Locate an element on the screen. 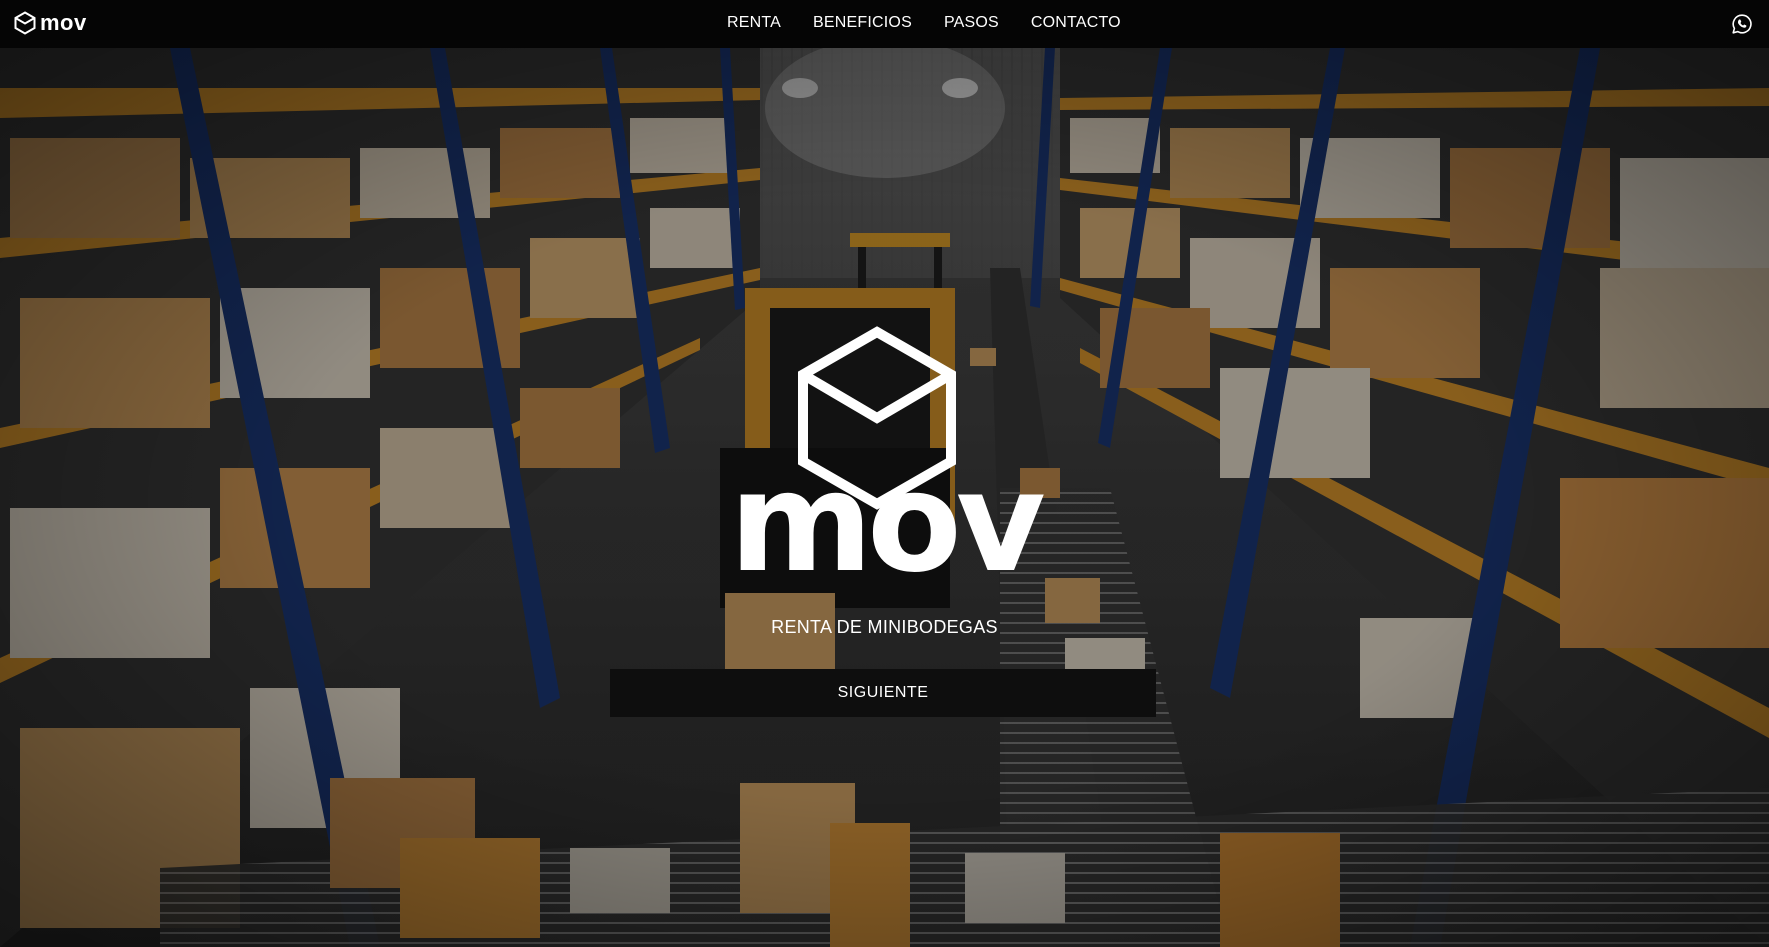  top-navigation-bar: mov RENTA BENEFICIOS PASOS CONTACTO is located at coordinates (884, 24).